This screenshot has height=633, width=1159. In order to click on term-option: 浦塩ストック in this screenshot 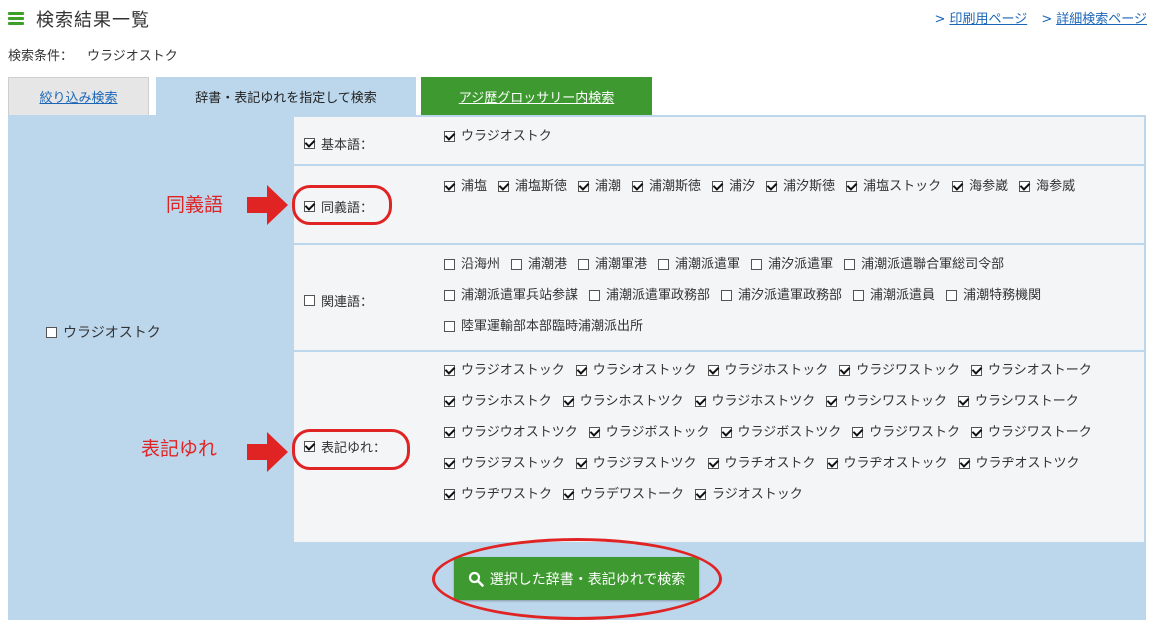, I will do `click(893, 186)`.